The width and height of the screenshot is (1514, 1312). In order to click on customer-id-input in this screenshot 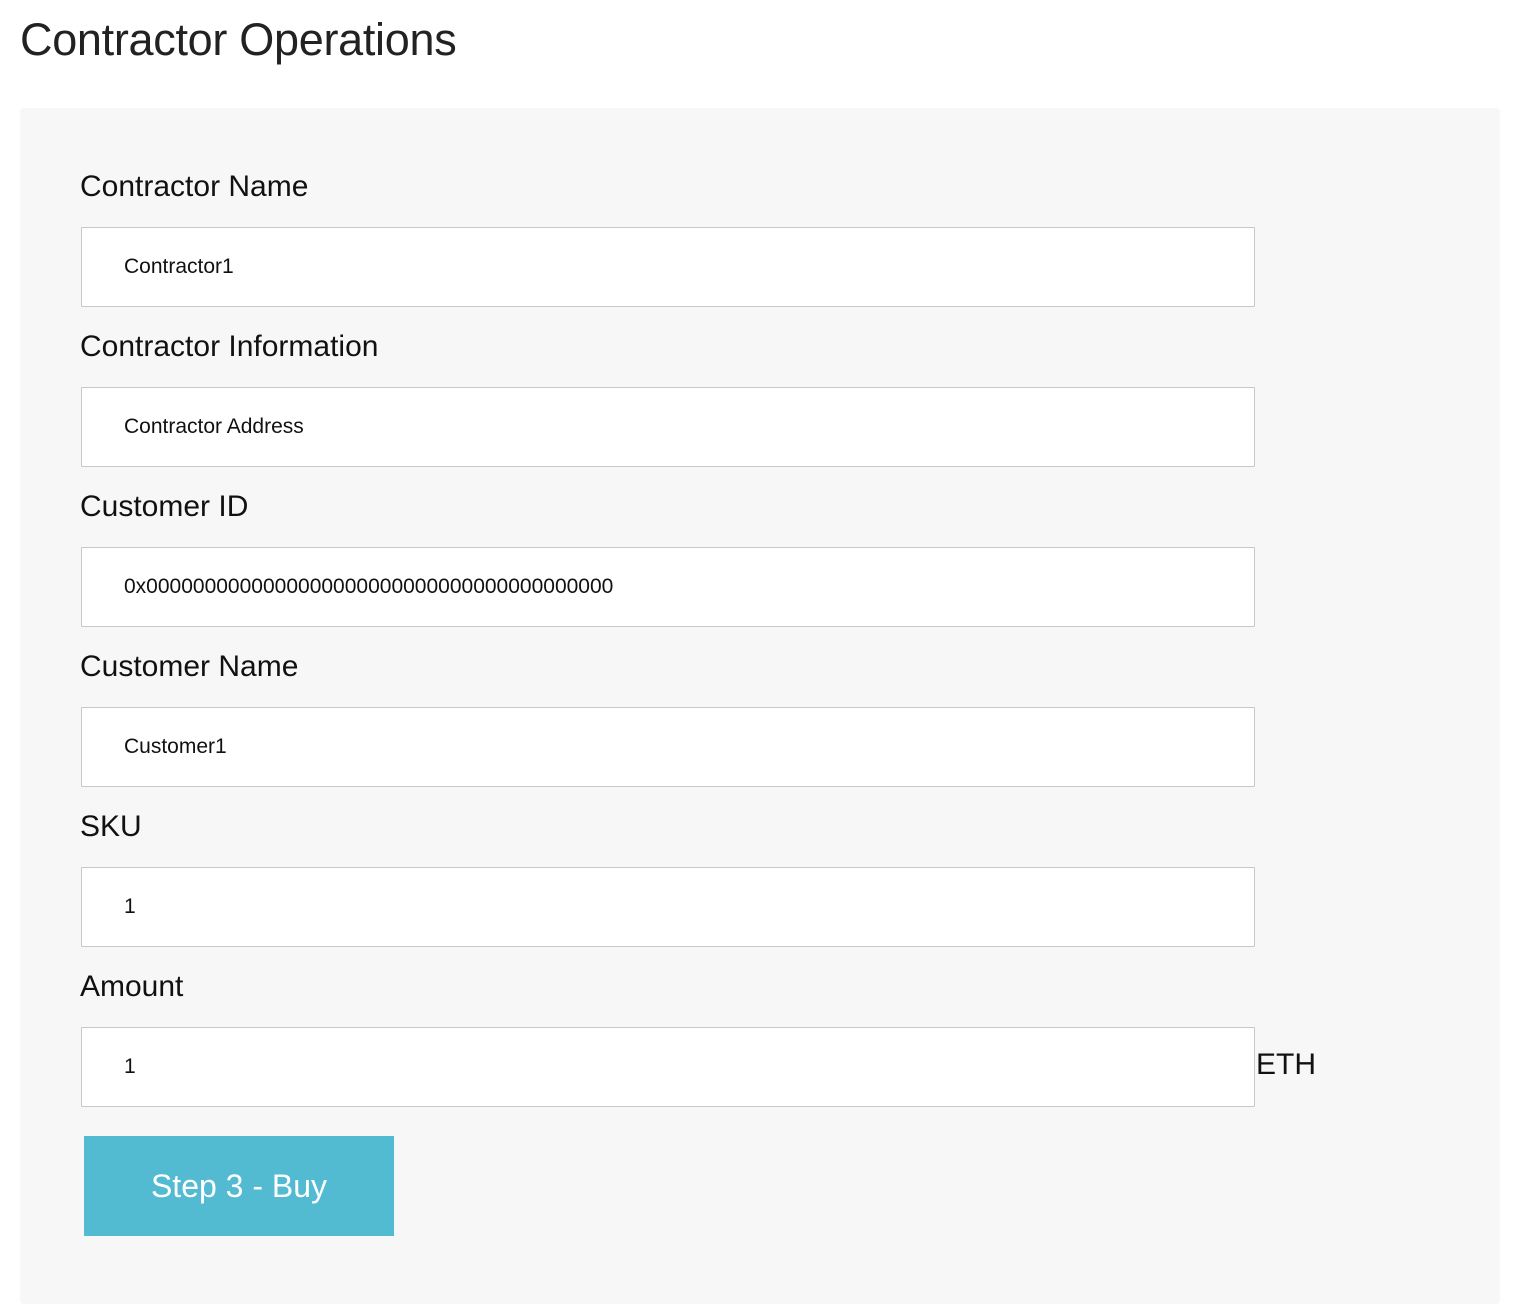, I will do `click(668, 587)`.